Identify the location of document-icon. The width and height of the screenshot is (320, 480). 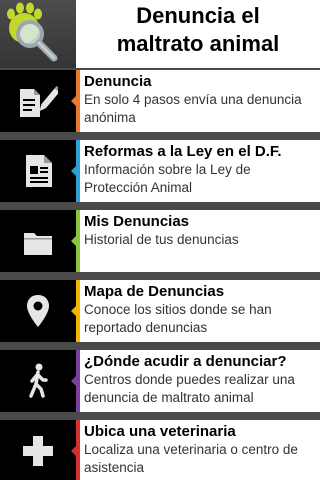
(39, 171).